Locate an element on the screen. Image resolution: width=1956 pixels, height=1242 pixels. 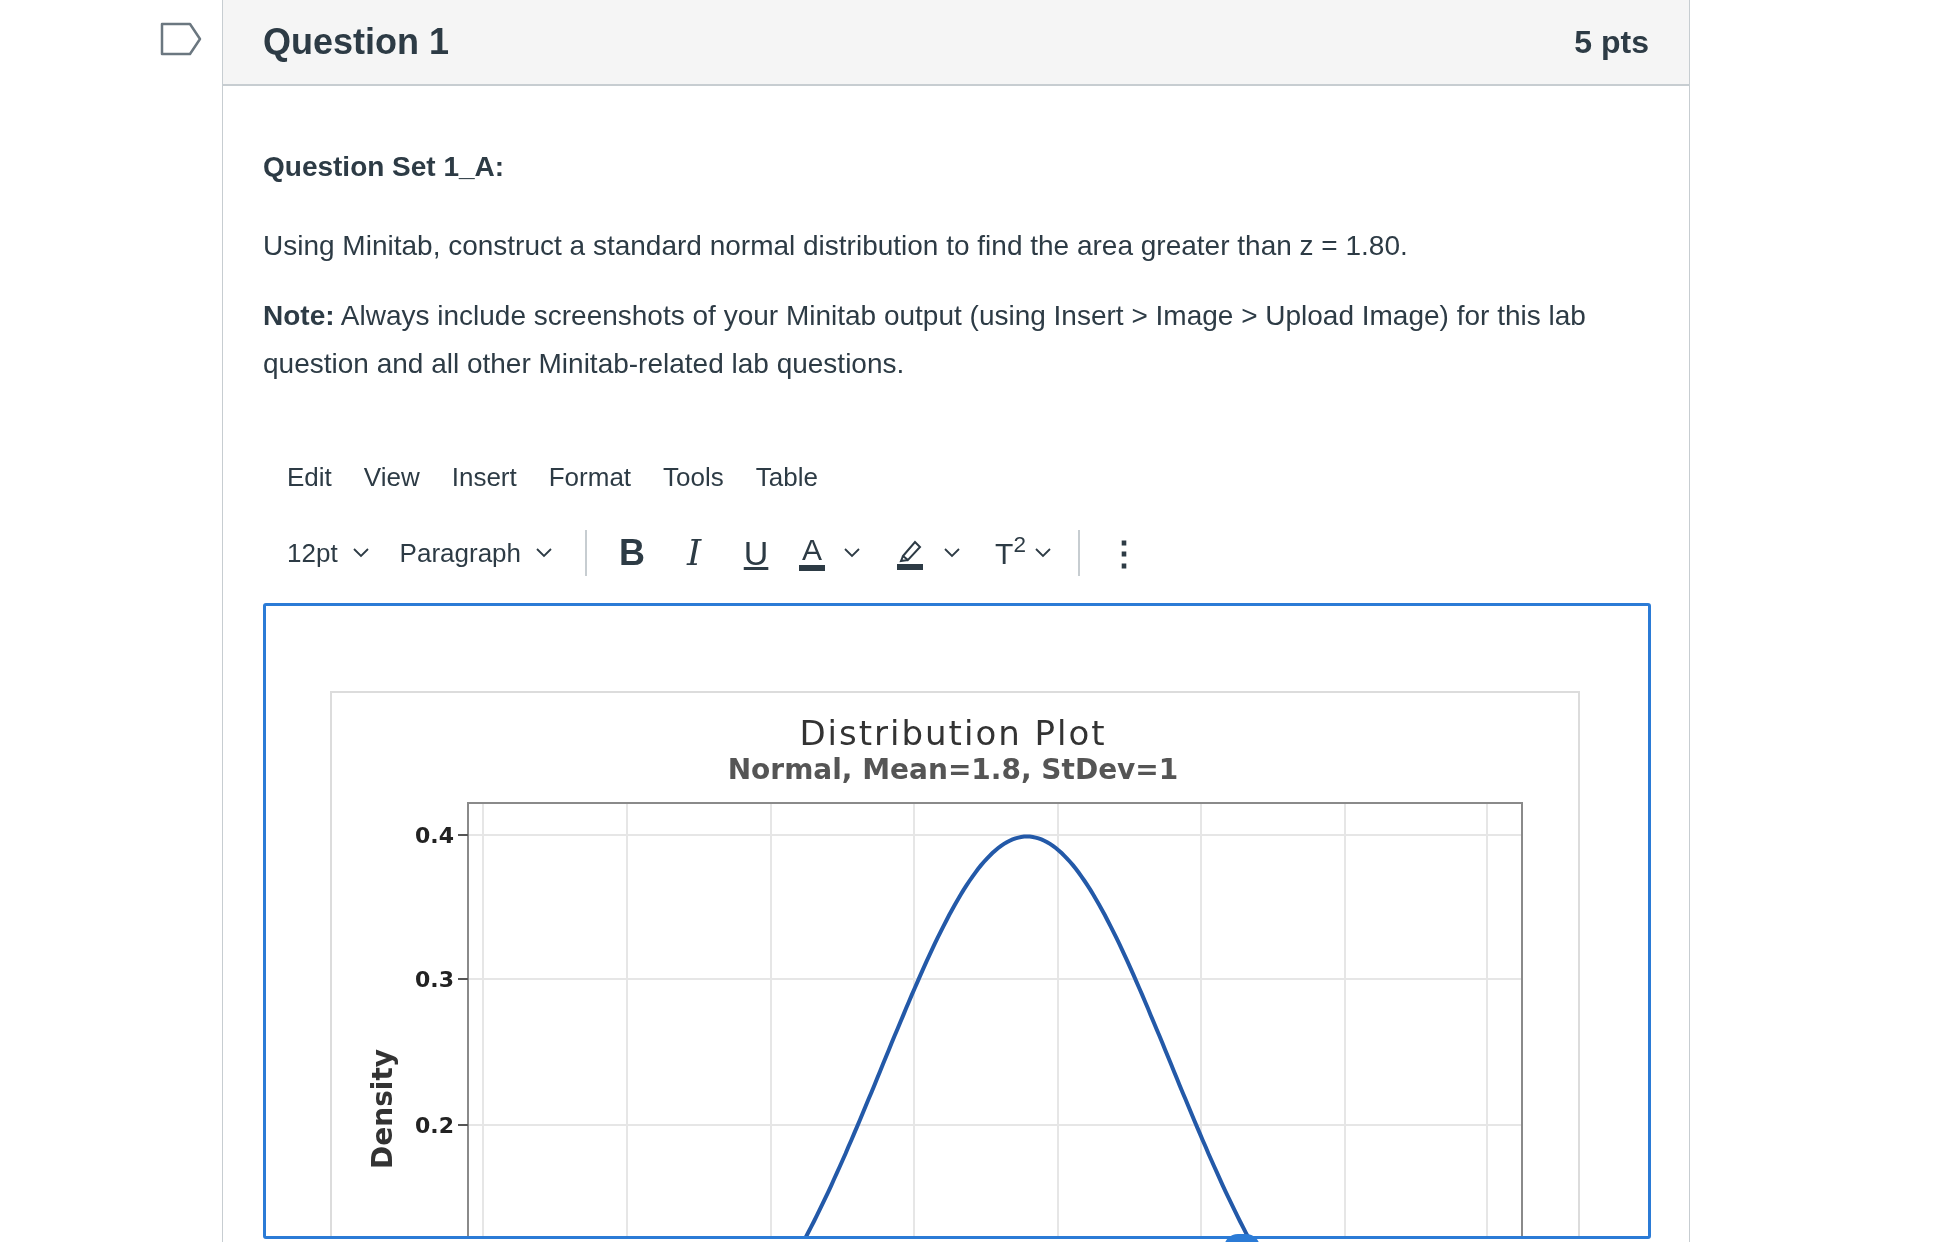
menu-item: Insert is located at coordinates (484, 477).